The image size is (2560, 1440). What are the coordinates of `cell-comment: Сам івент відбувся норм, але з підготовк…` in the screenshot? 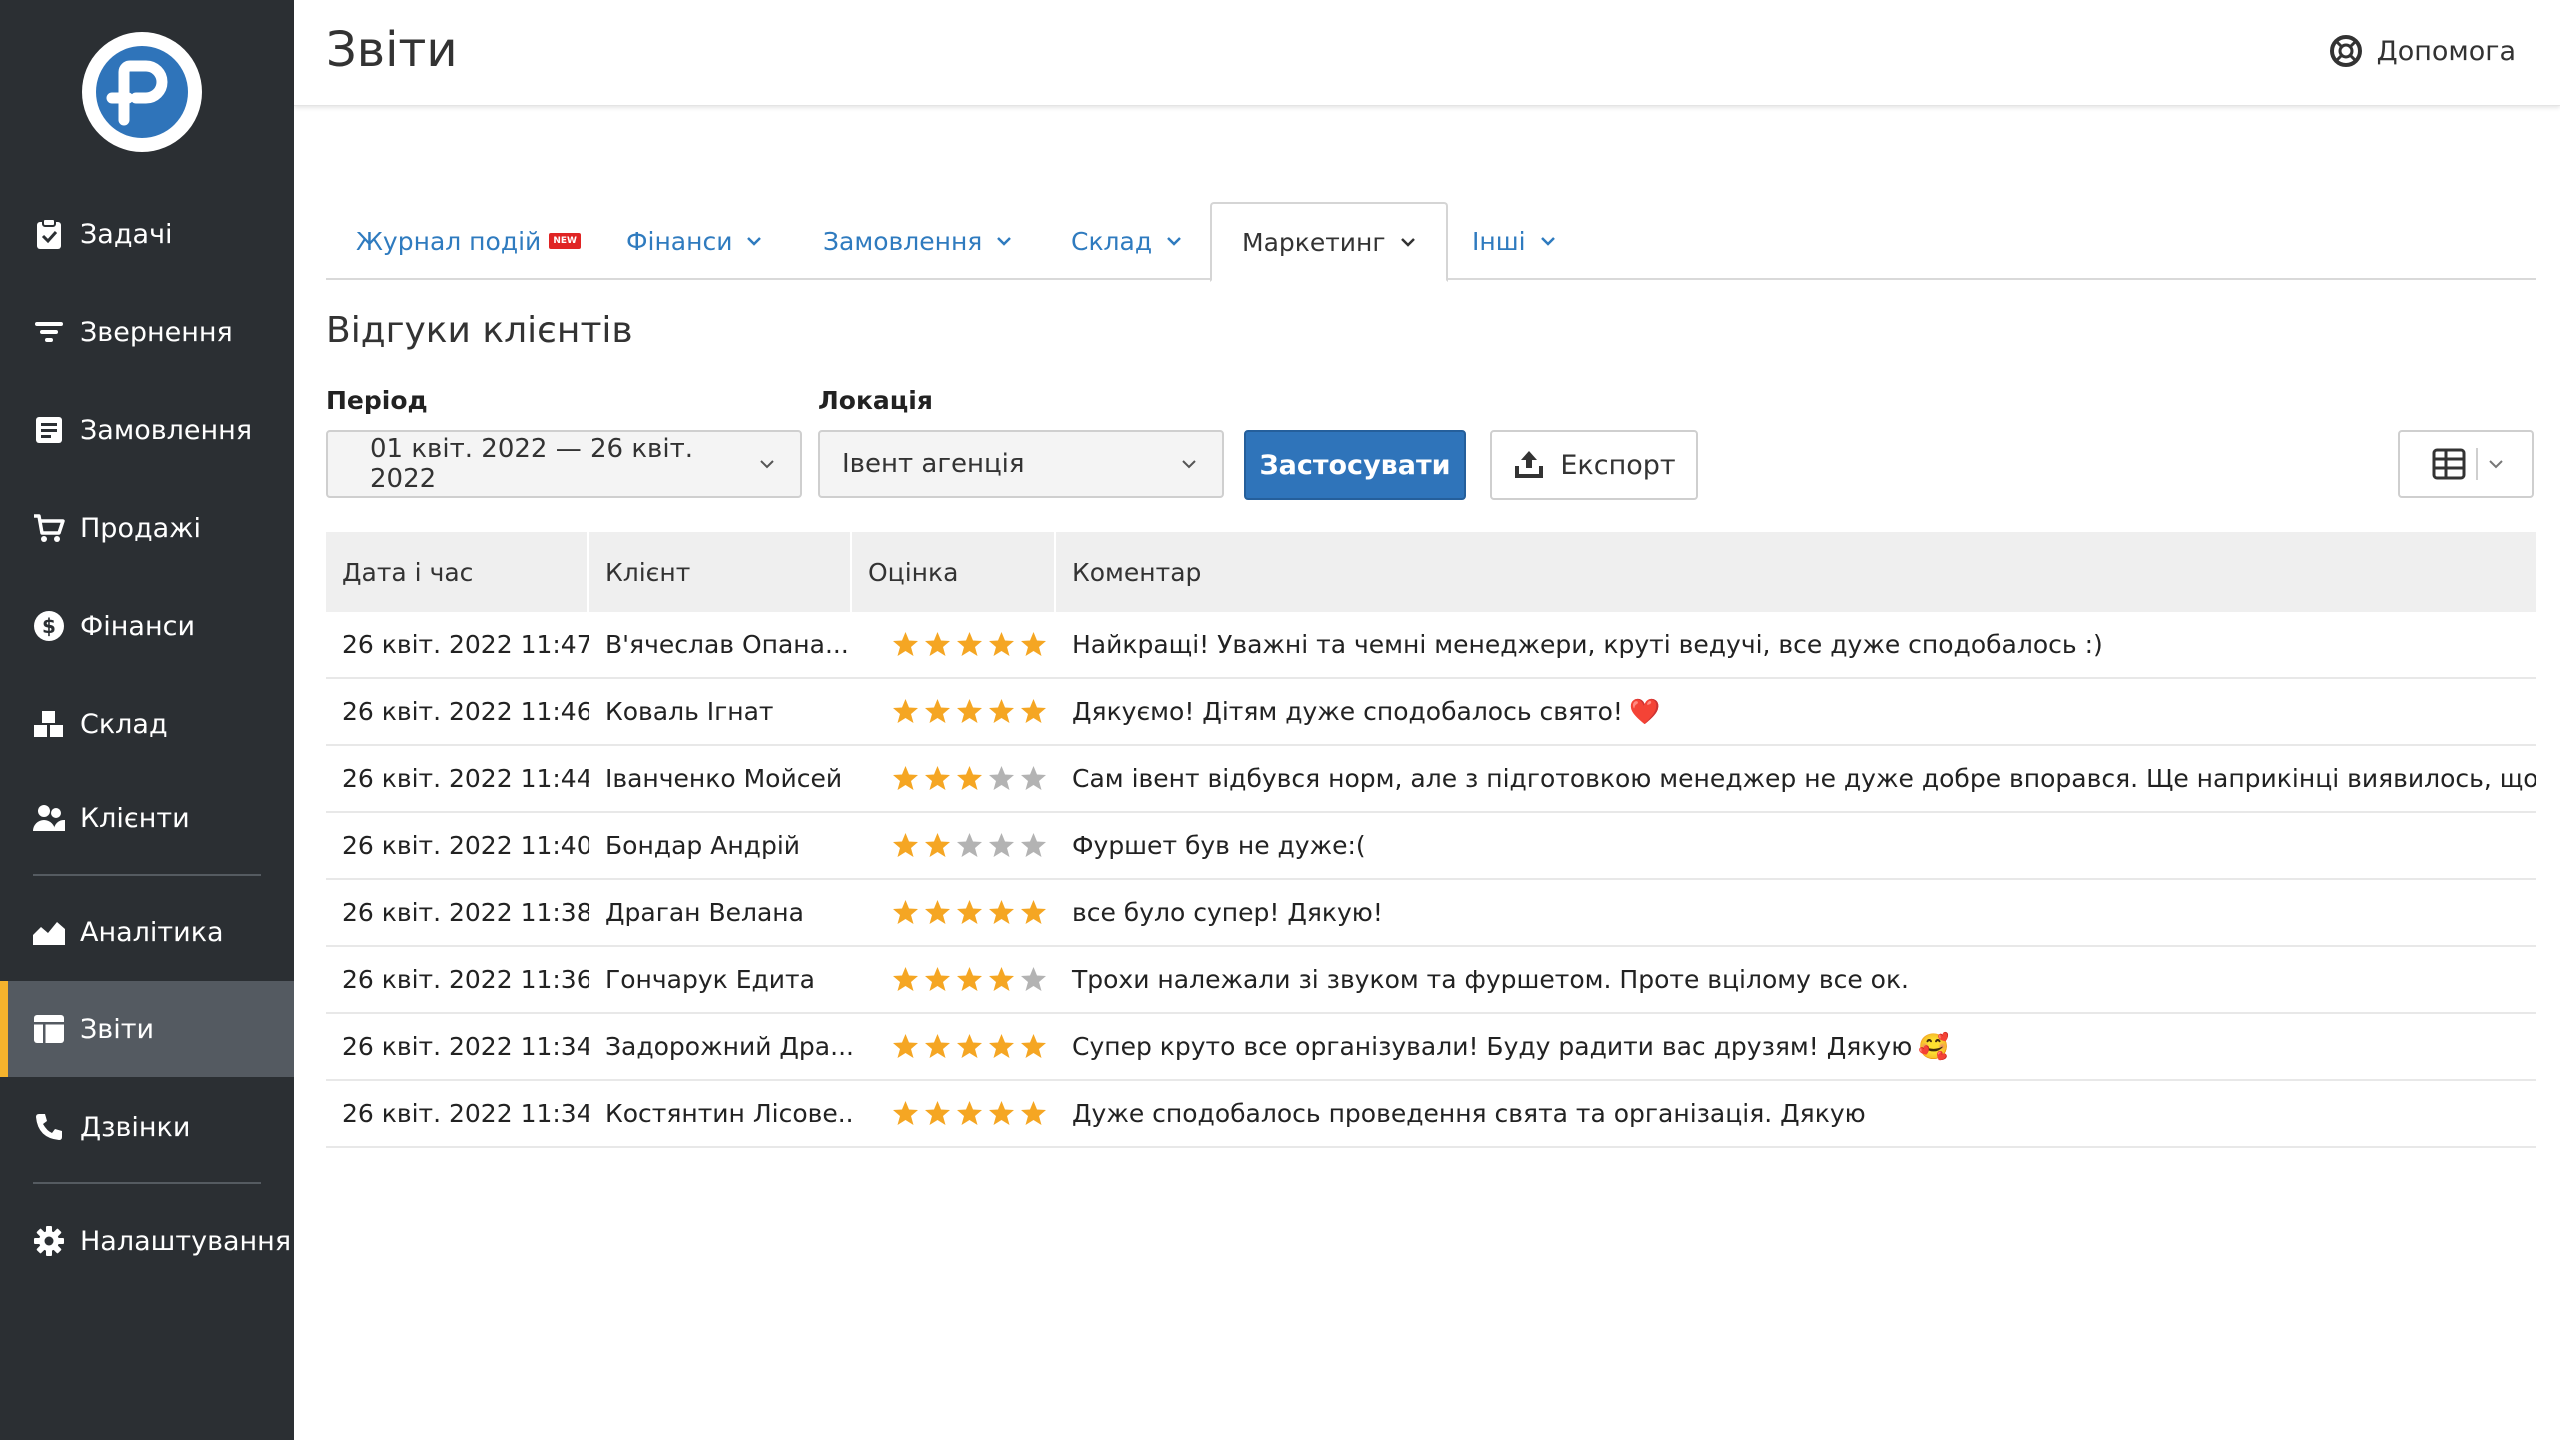 It's located at (1796, 778).